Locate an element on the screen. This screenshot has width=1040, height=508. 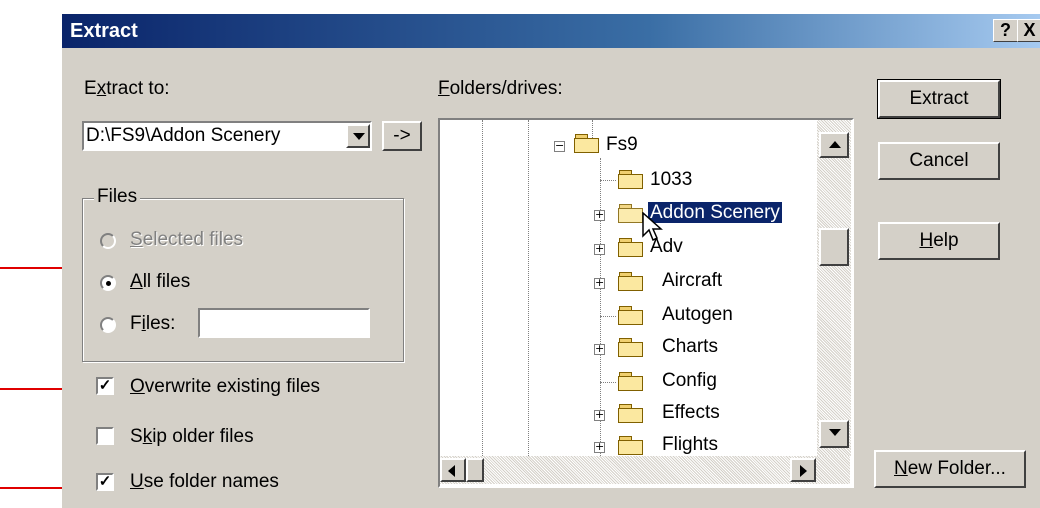
extract-to-combobox: D:\FS9\Addon Scenery is located at coordinates (227, 136).